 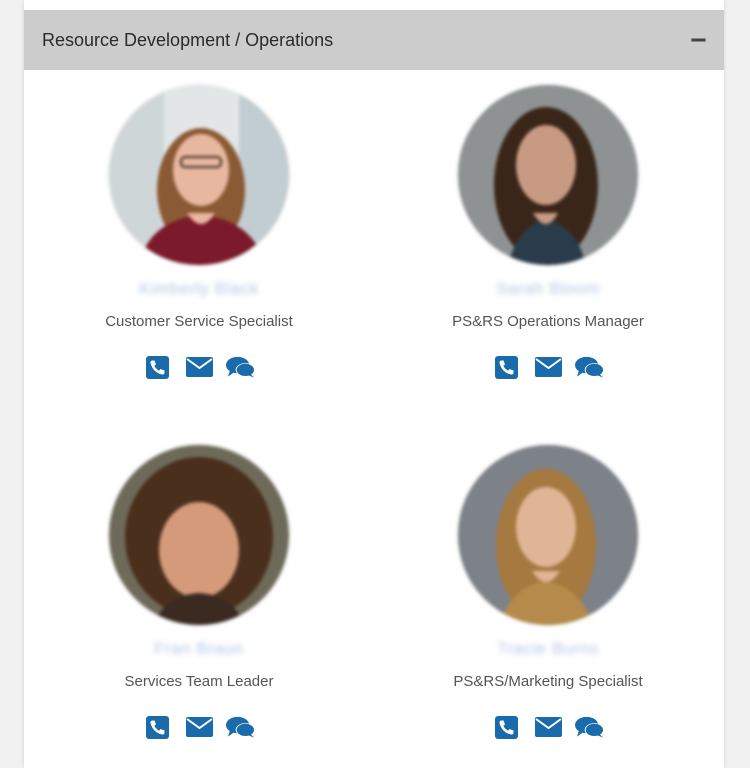 What do you see at coordinates (548, 290) in the screenshot?
I see `person-name: Sarah Bloom` at bounding box center [548, 290].